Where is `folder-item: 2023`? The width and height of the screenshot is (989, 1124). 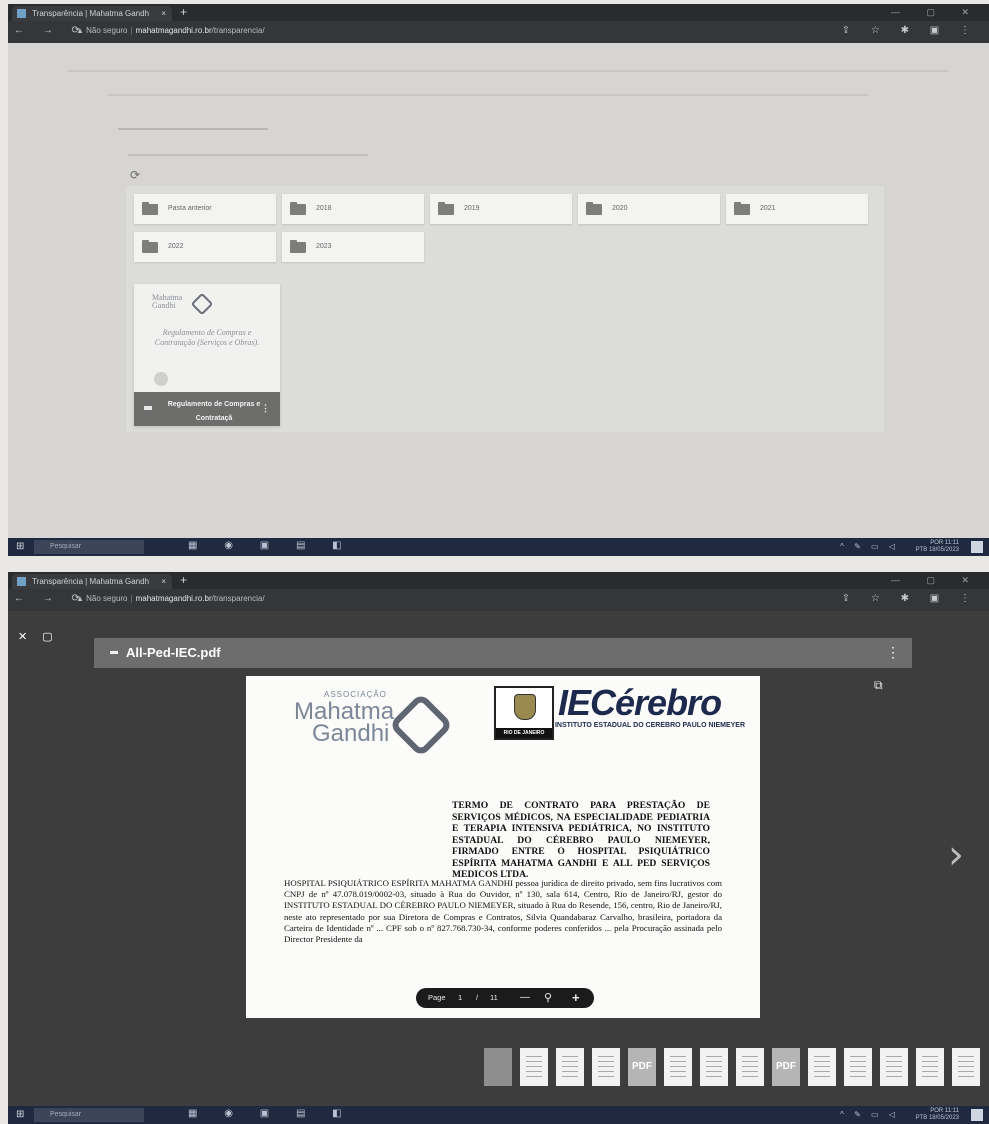
folder-item: 2023 is located at coordinates (353, 247).